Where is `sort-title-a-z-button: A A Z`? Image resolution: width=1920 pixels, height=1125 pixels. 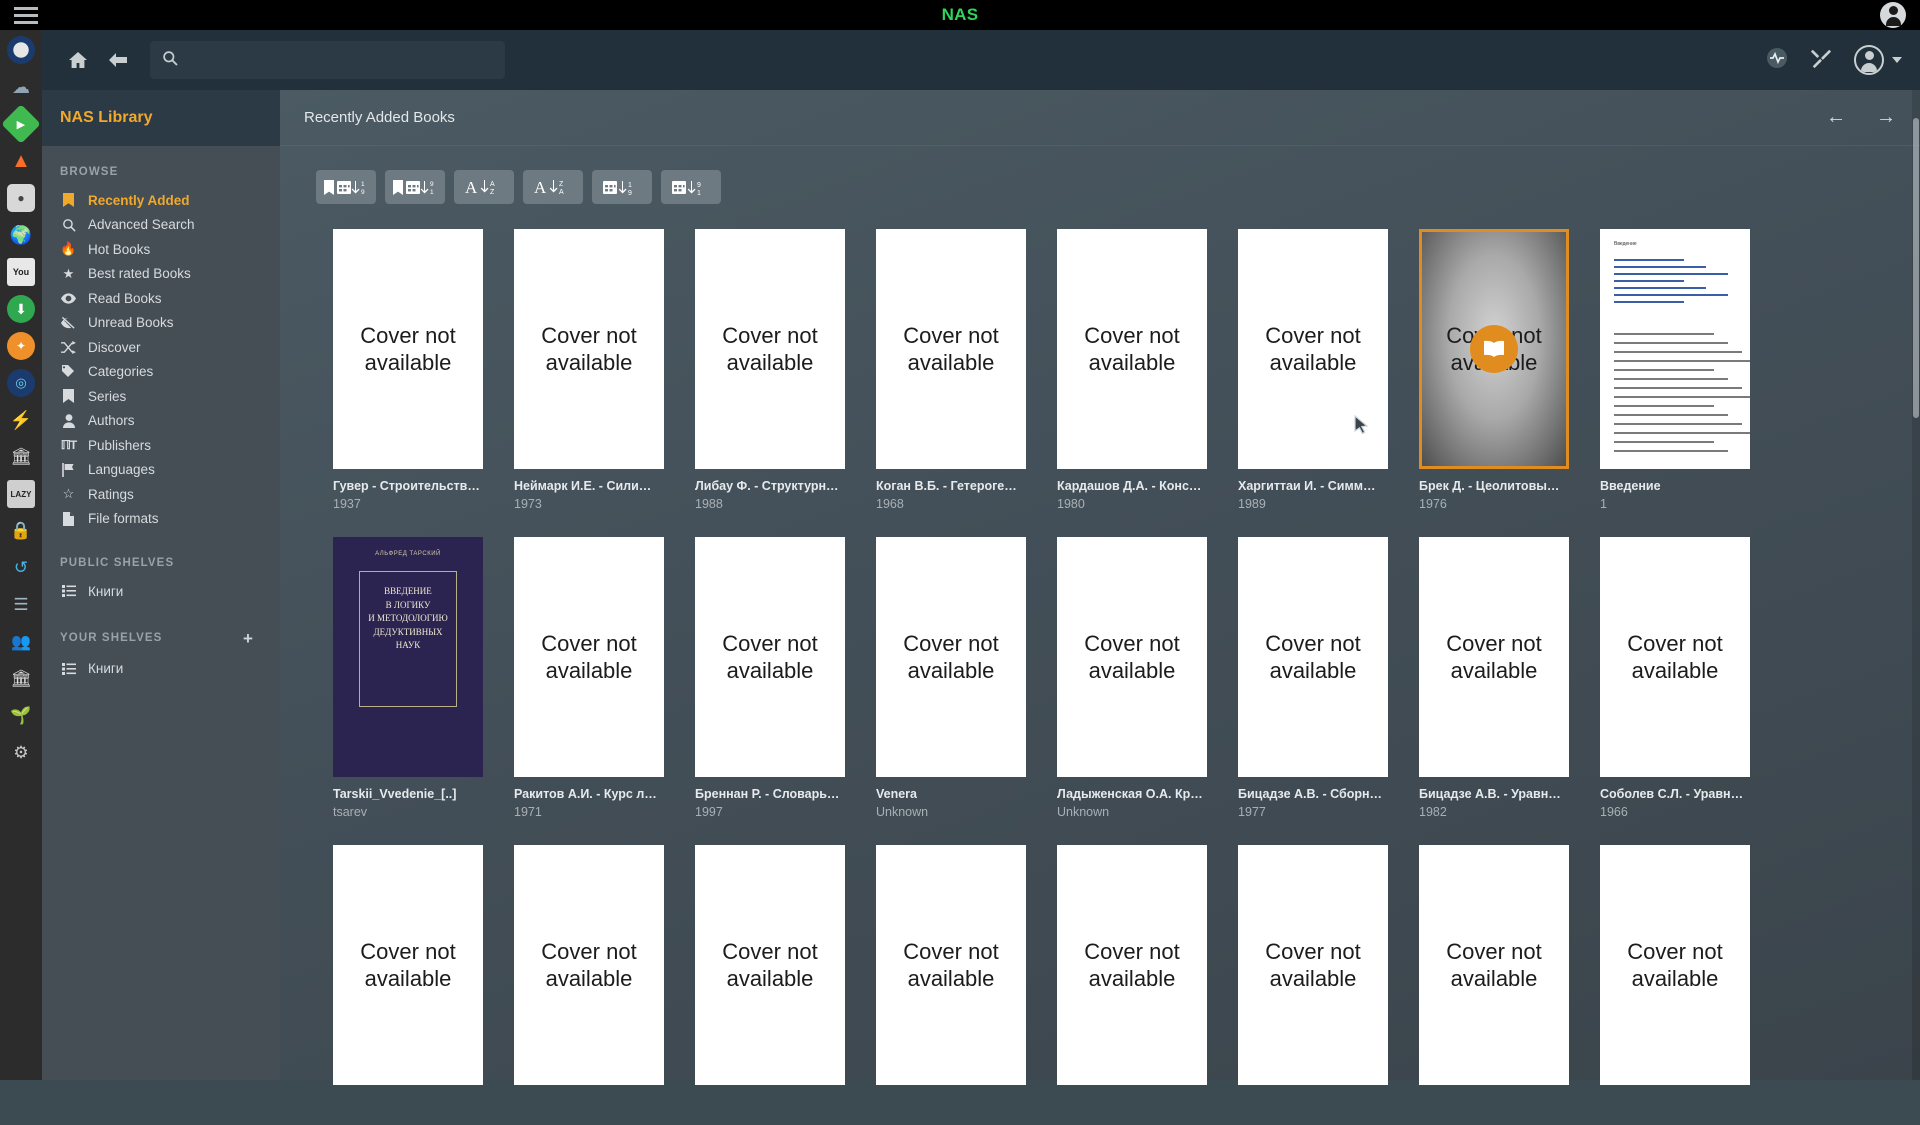 sort-title-a-z-button: A A Z is located at coordinates (484, 187).